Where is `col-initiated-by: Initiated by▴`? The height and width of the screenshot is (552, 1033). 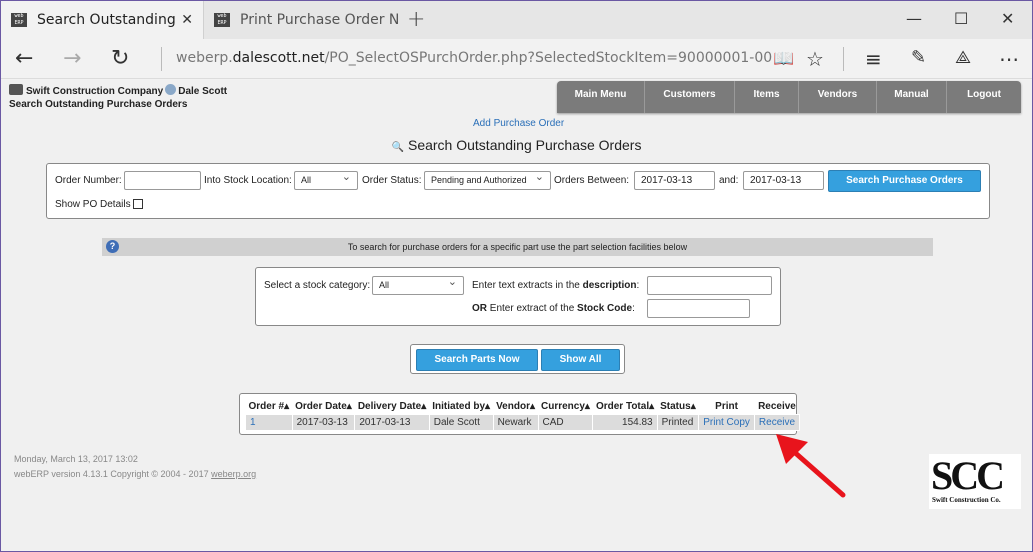 col-initiated-by: Initiated by▴ is located at coordinates (461, 407).